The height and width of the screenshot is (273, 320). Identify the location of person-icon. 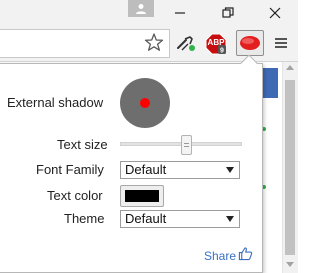
(141, 8).